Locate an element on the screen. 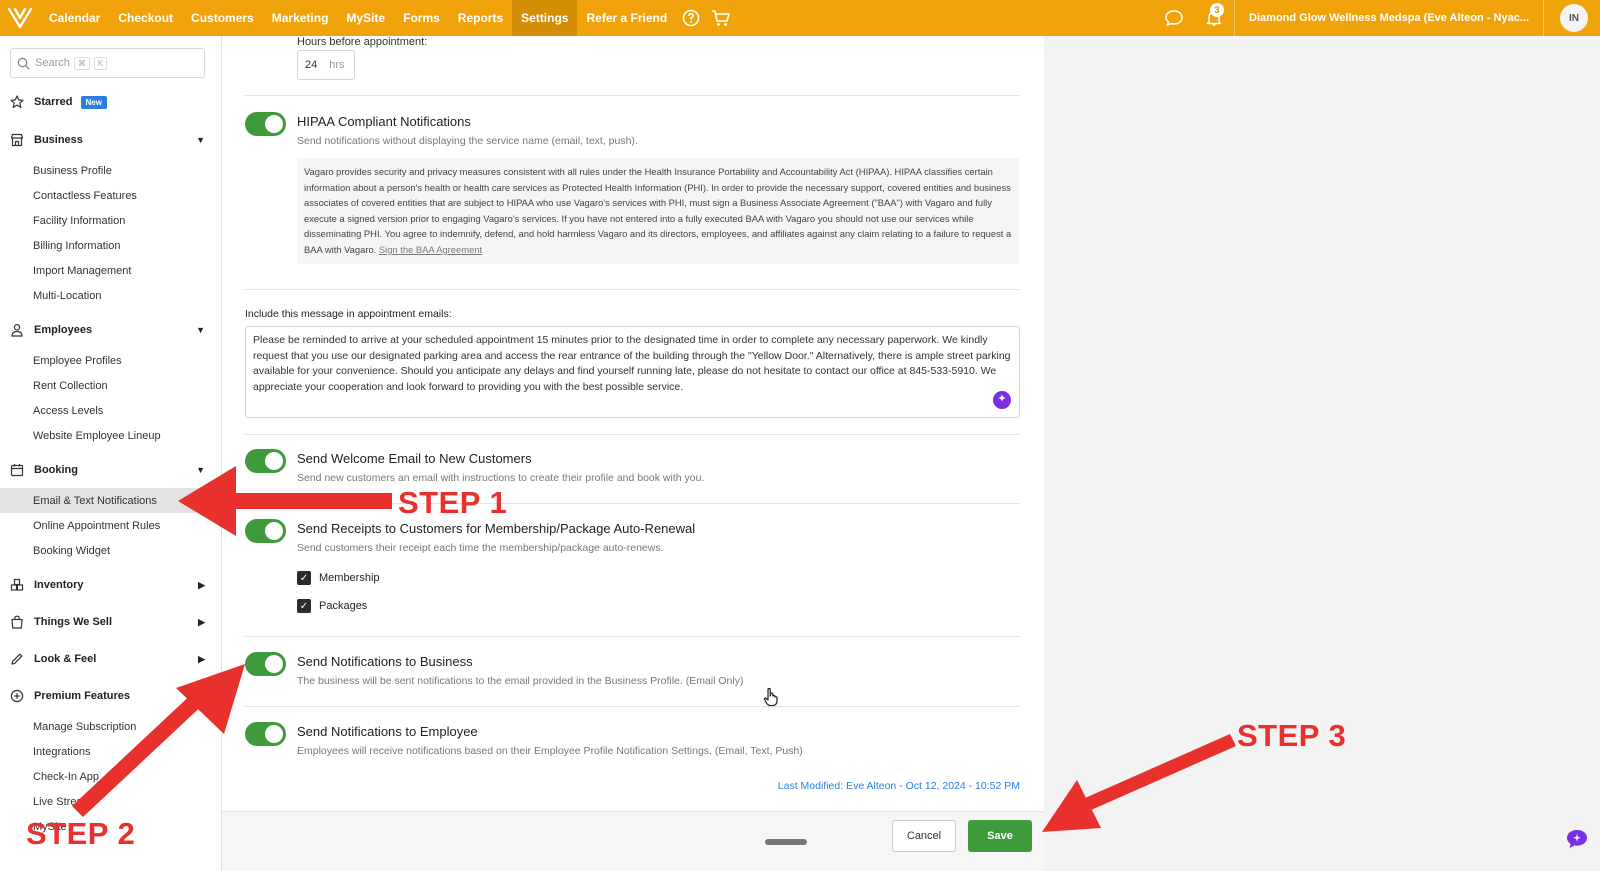  membership-checkbox: ✓ Membership is located at coordinates (338, 578).